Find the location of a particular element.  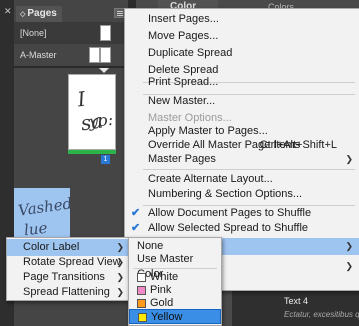

a-master-thumb-right is located at coordinates (105, 55).